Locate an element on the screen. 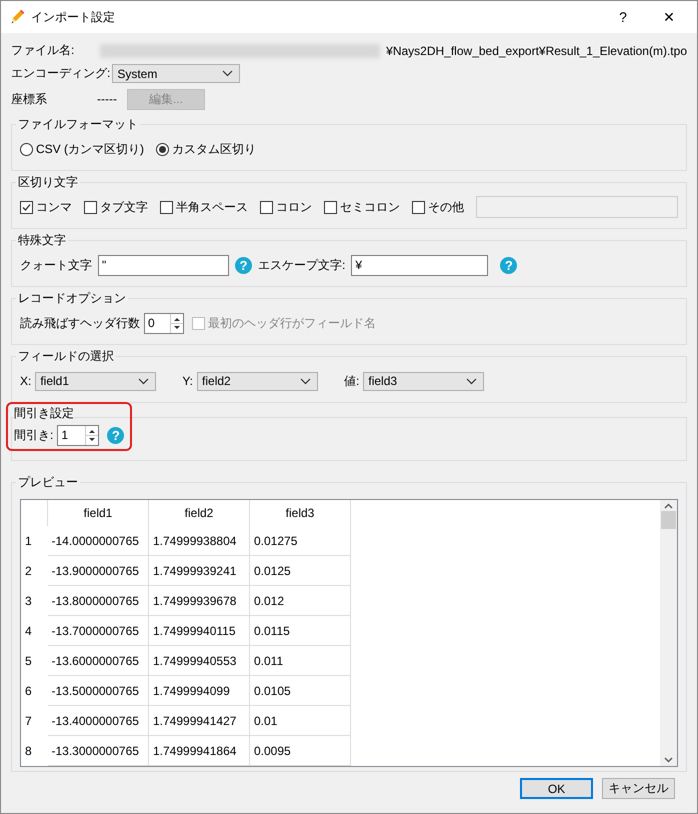  group-title: フィールドの選択 is located at coordinates (66, 356).